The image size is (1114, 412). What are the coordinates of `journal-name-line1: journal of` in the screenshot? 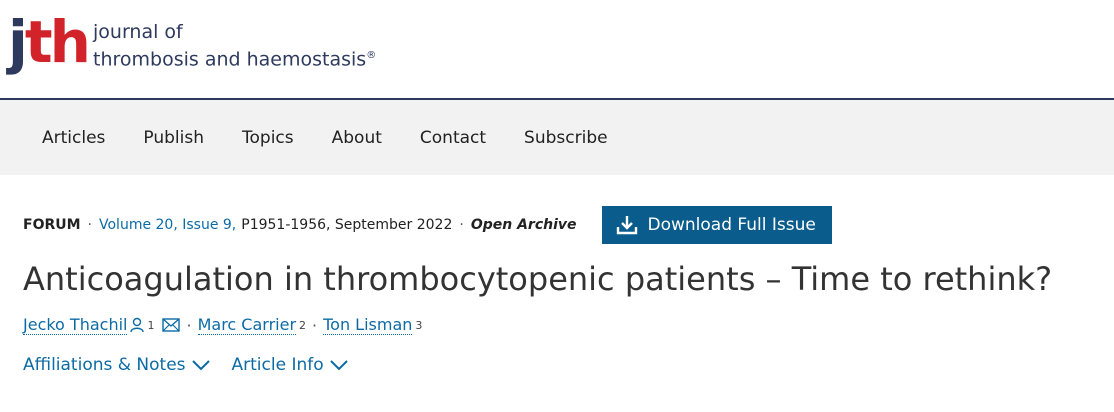 It's located at (138, 32).